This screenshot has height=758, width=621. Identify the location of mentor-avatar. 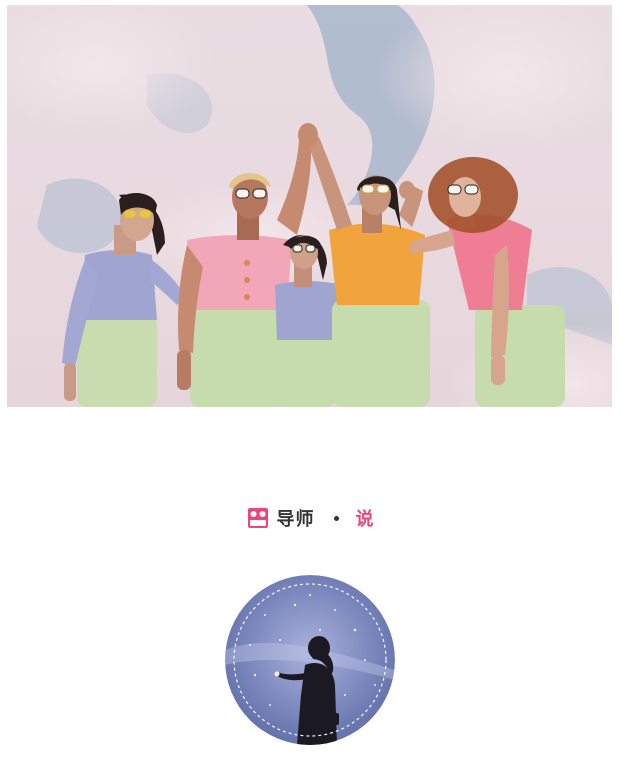
(310, 660).